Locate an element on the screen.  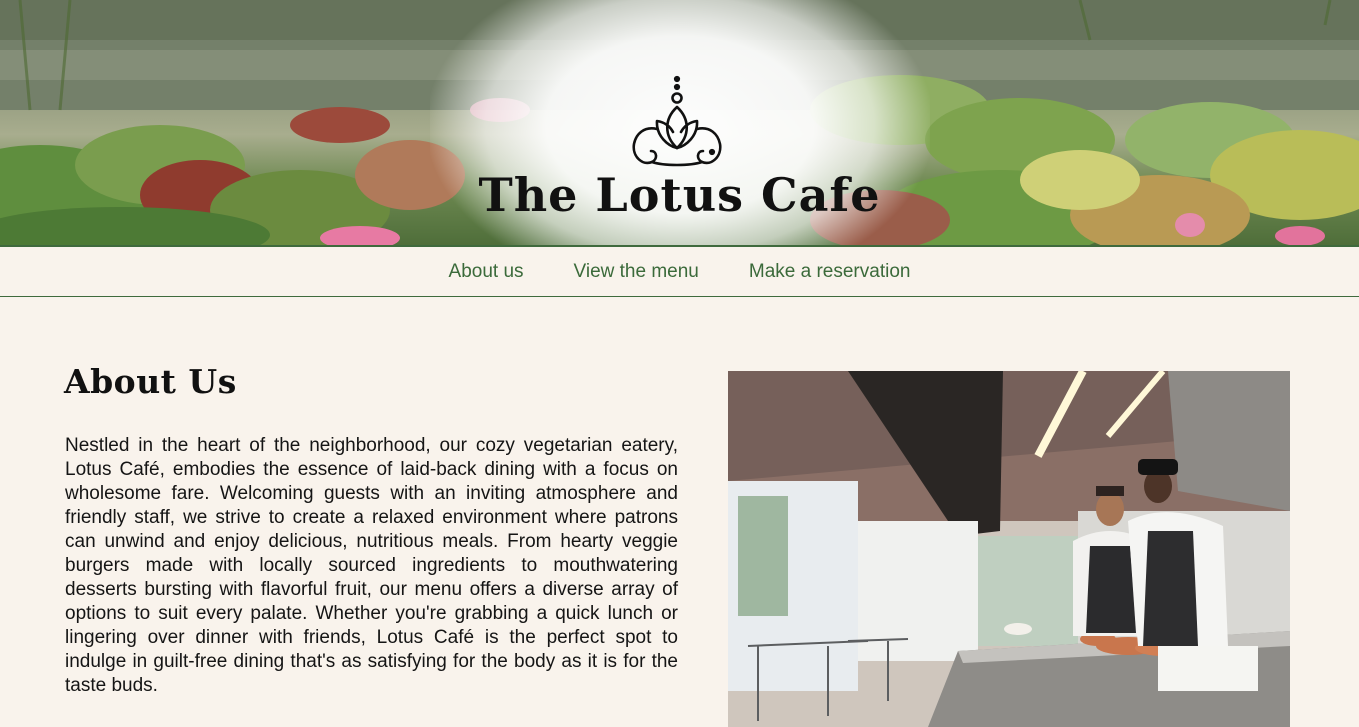
nav-link-view-menu: View the menu is located at coordinates (636, 272).